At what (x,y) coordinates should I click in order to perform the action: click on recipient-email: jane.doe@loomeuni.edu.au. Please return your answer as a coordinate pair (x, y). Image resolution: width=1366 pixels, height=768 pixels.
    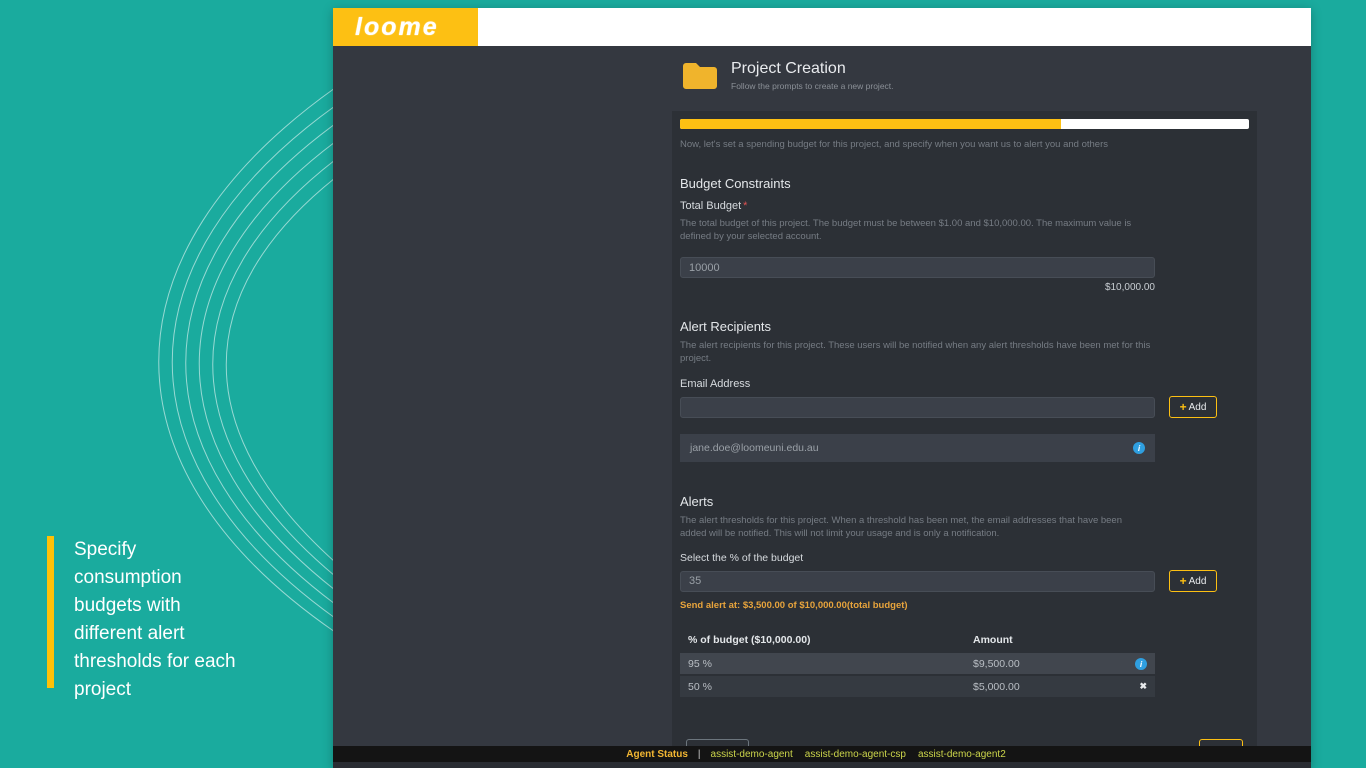
    Looking at the image, I should click on (754, 448).